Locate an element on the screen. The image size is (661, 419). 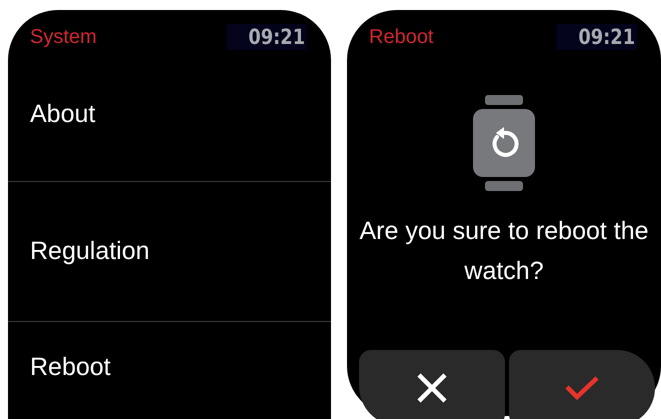
confirm-button is located at coordinates (582, 384).